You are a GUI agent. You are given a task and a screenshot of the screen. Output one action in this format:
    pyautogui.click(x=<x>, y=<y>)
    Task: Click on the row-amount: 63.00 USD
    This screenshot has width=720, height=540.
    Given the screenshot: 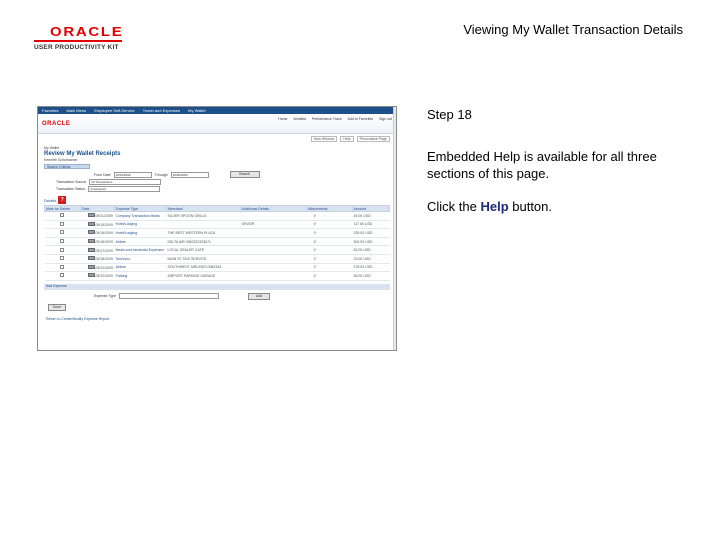 What is the action you would take?
    pyautogui.click(x=371, y=250)
    